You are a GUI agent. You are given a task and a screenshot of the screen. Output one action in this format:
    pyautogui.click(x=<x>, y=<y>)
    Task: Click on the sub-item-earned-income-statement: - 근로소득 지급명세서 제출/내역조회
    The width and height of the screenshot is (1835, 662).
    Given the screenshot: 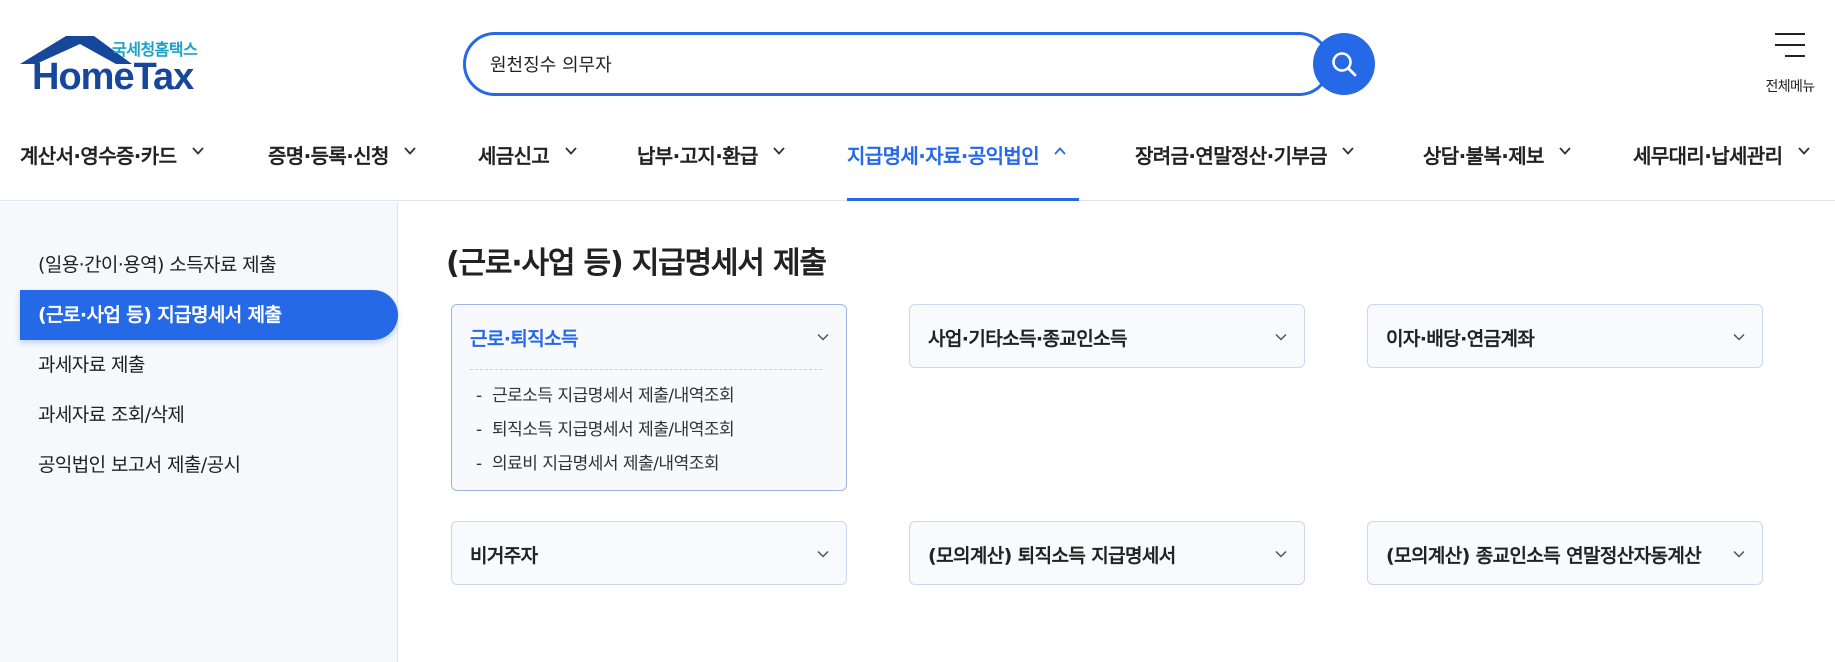 What is the action you would take?
    pyautogui.click(x=605, y=400)
    